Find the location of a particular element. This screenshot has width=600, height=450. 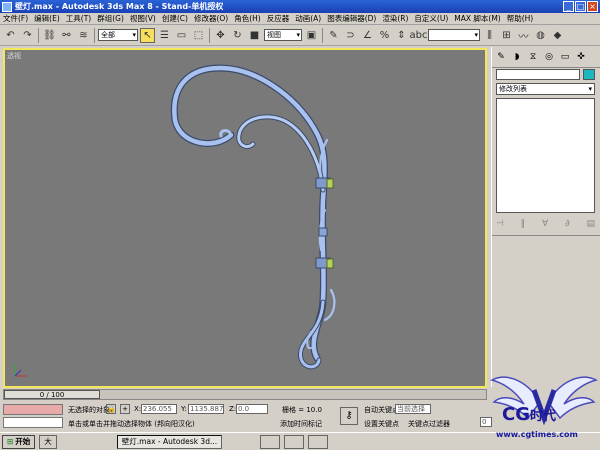

modifier-stack is located at coordinates (545, 155).